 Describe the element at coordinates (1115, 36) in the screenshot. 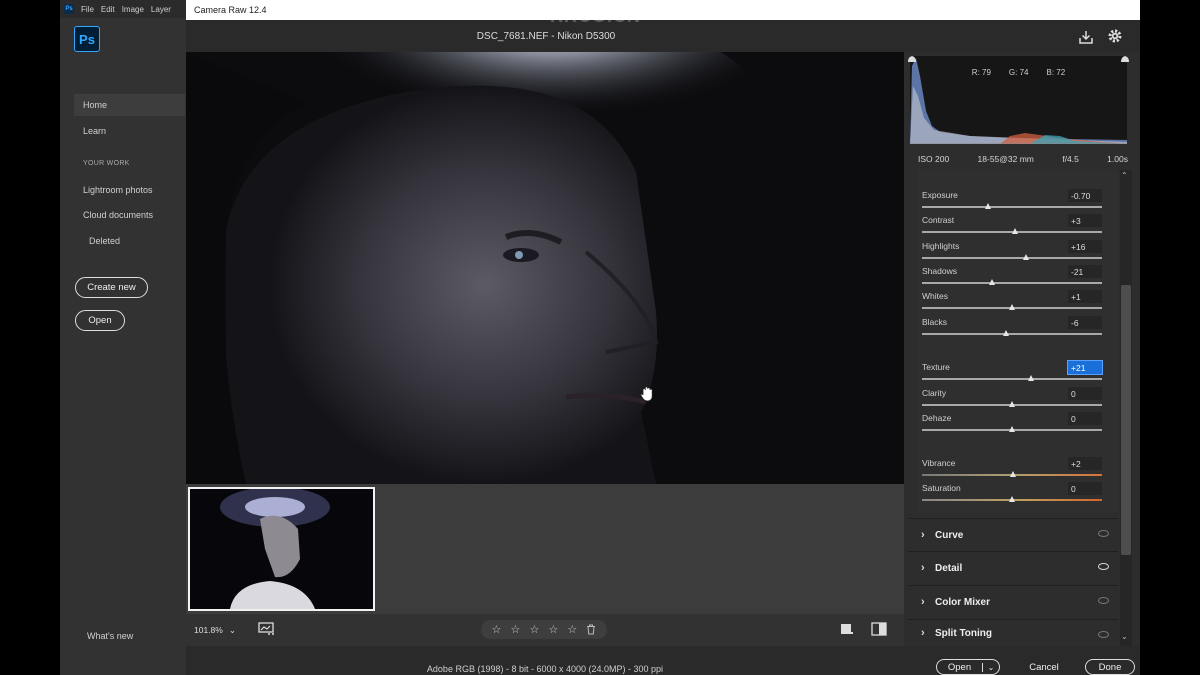

I see `gear-icon` at that location.